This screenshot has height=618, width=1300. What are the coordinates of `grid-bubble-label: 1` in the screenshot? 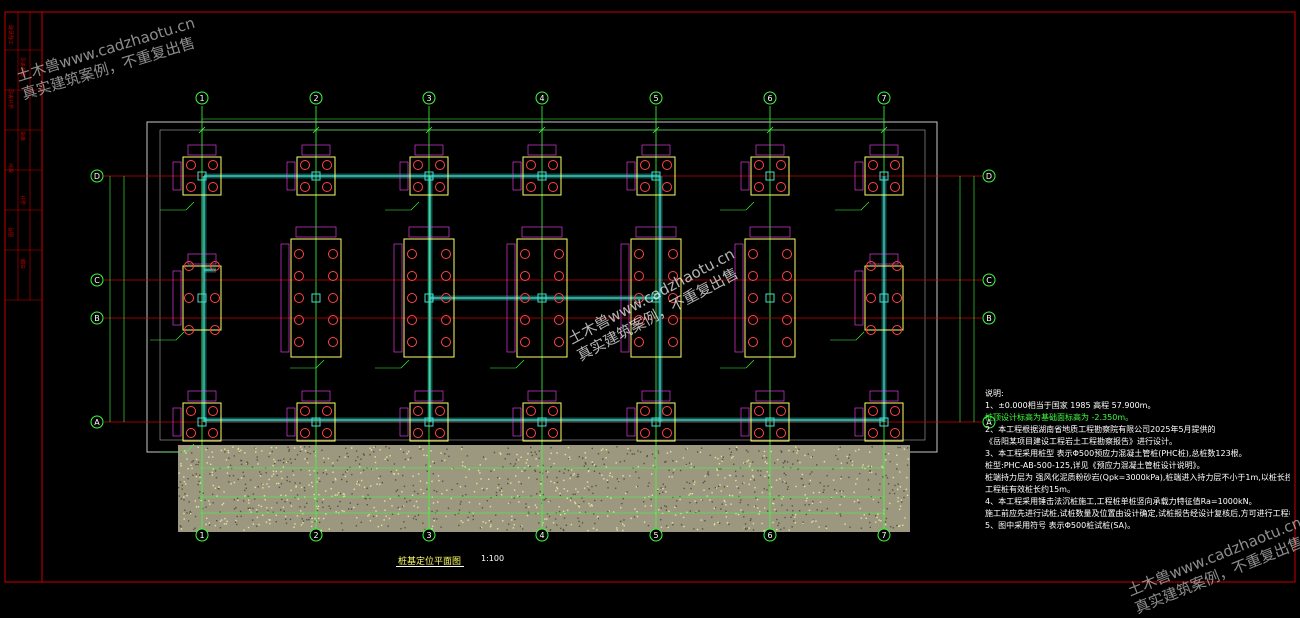 It's located at (201, 98).